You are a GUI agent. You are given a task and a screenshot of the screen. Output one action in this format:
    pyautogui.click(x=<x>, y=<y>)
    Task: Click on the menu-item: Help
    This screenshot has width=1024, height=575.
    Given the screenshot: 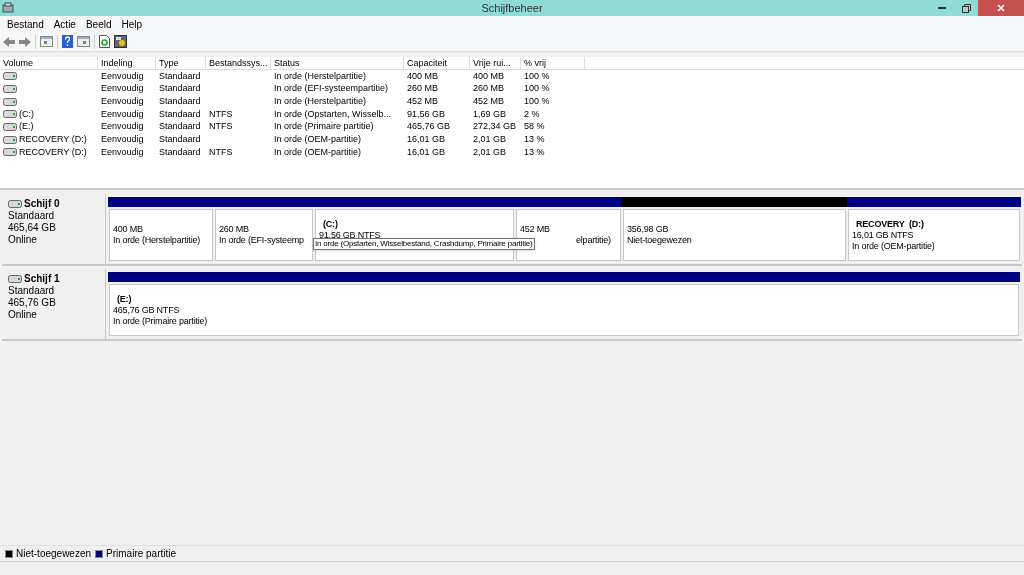 What is the action you would take?
    pyautogui.click(x=132, y=24)
    